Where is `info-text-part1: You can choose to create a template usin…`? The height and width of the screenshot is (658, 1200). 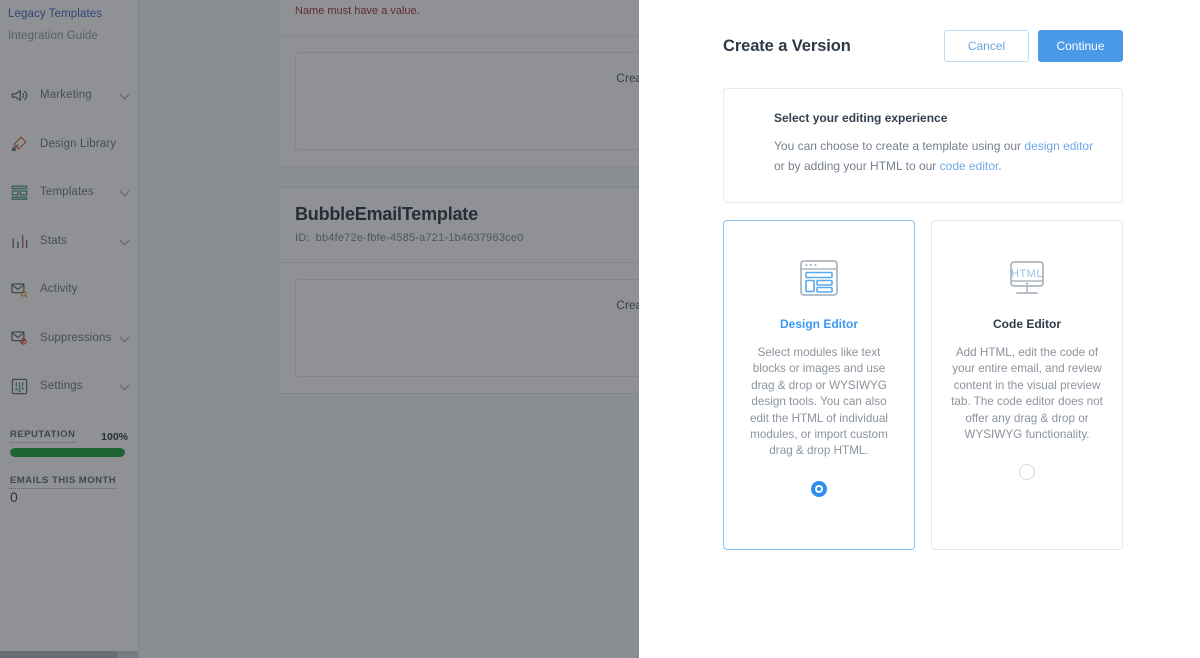
info-text-part1: You can choose to create a template usin… is located at coordinates (899, 146).